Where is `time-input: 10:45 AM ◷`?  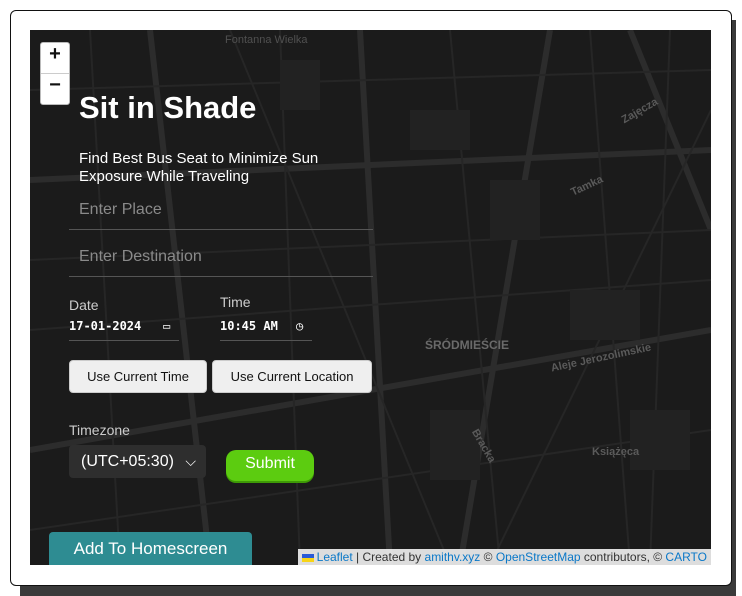 time-input: 10:45 AM ◷ is located at coordinates (266, 330).